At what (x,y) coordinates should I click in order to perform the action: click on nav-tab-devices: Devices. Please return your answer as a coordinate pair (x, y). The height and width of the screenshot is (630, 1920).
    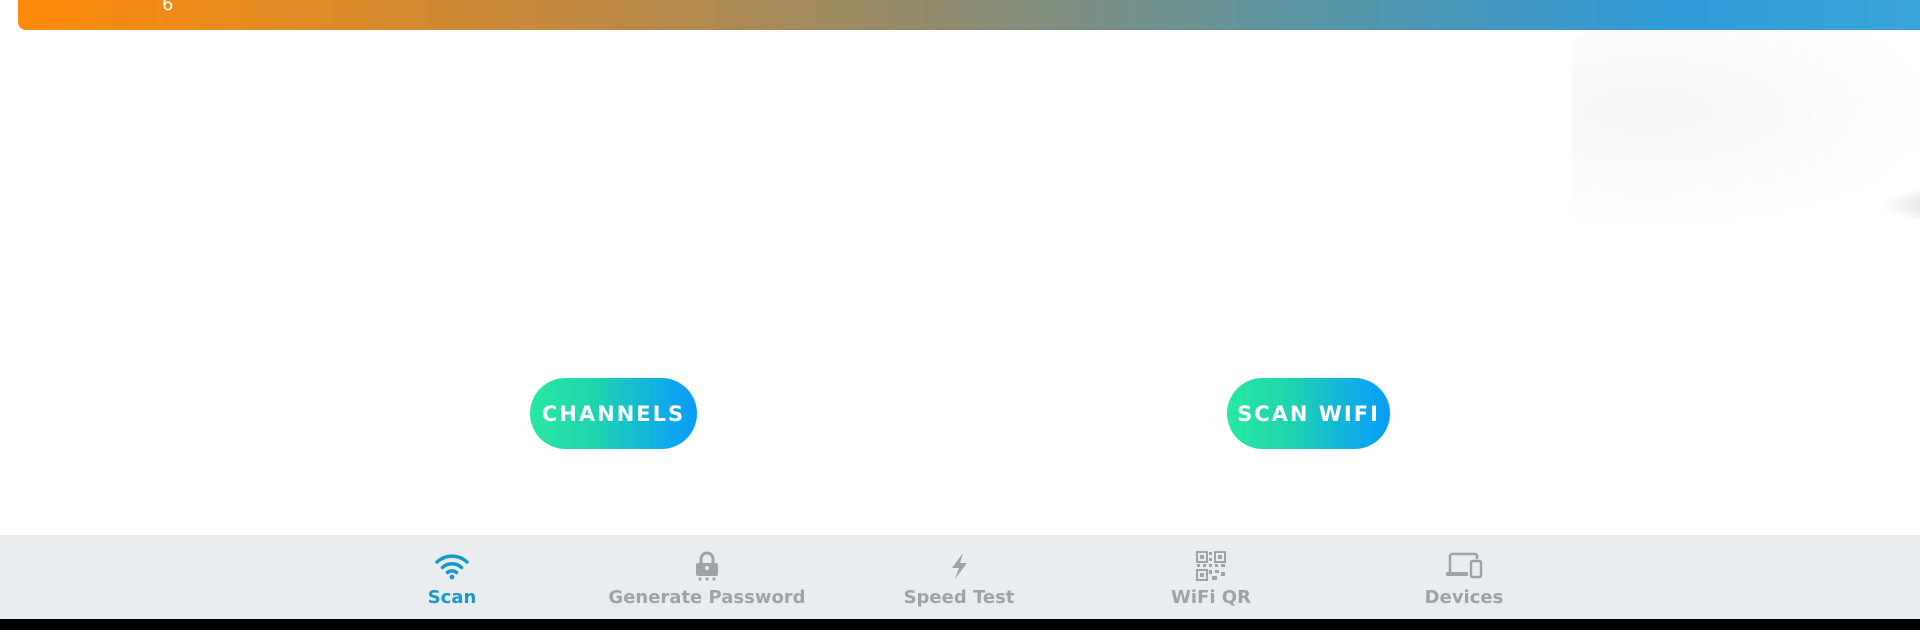
    Looking at the image, I should click on (1464, 577).